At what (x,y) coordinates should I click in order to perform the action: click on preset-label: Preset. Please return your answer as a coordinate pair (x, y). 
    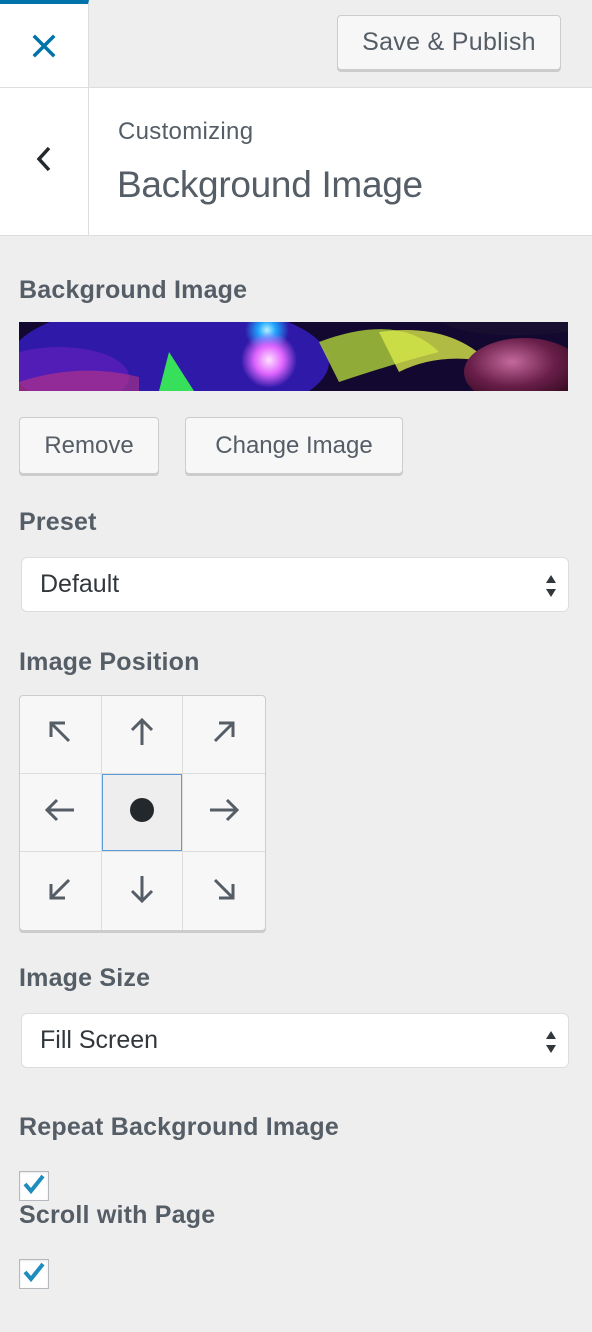
    Looking at the image, I should click on (58, 522).